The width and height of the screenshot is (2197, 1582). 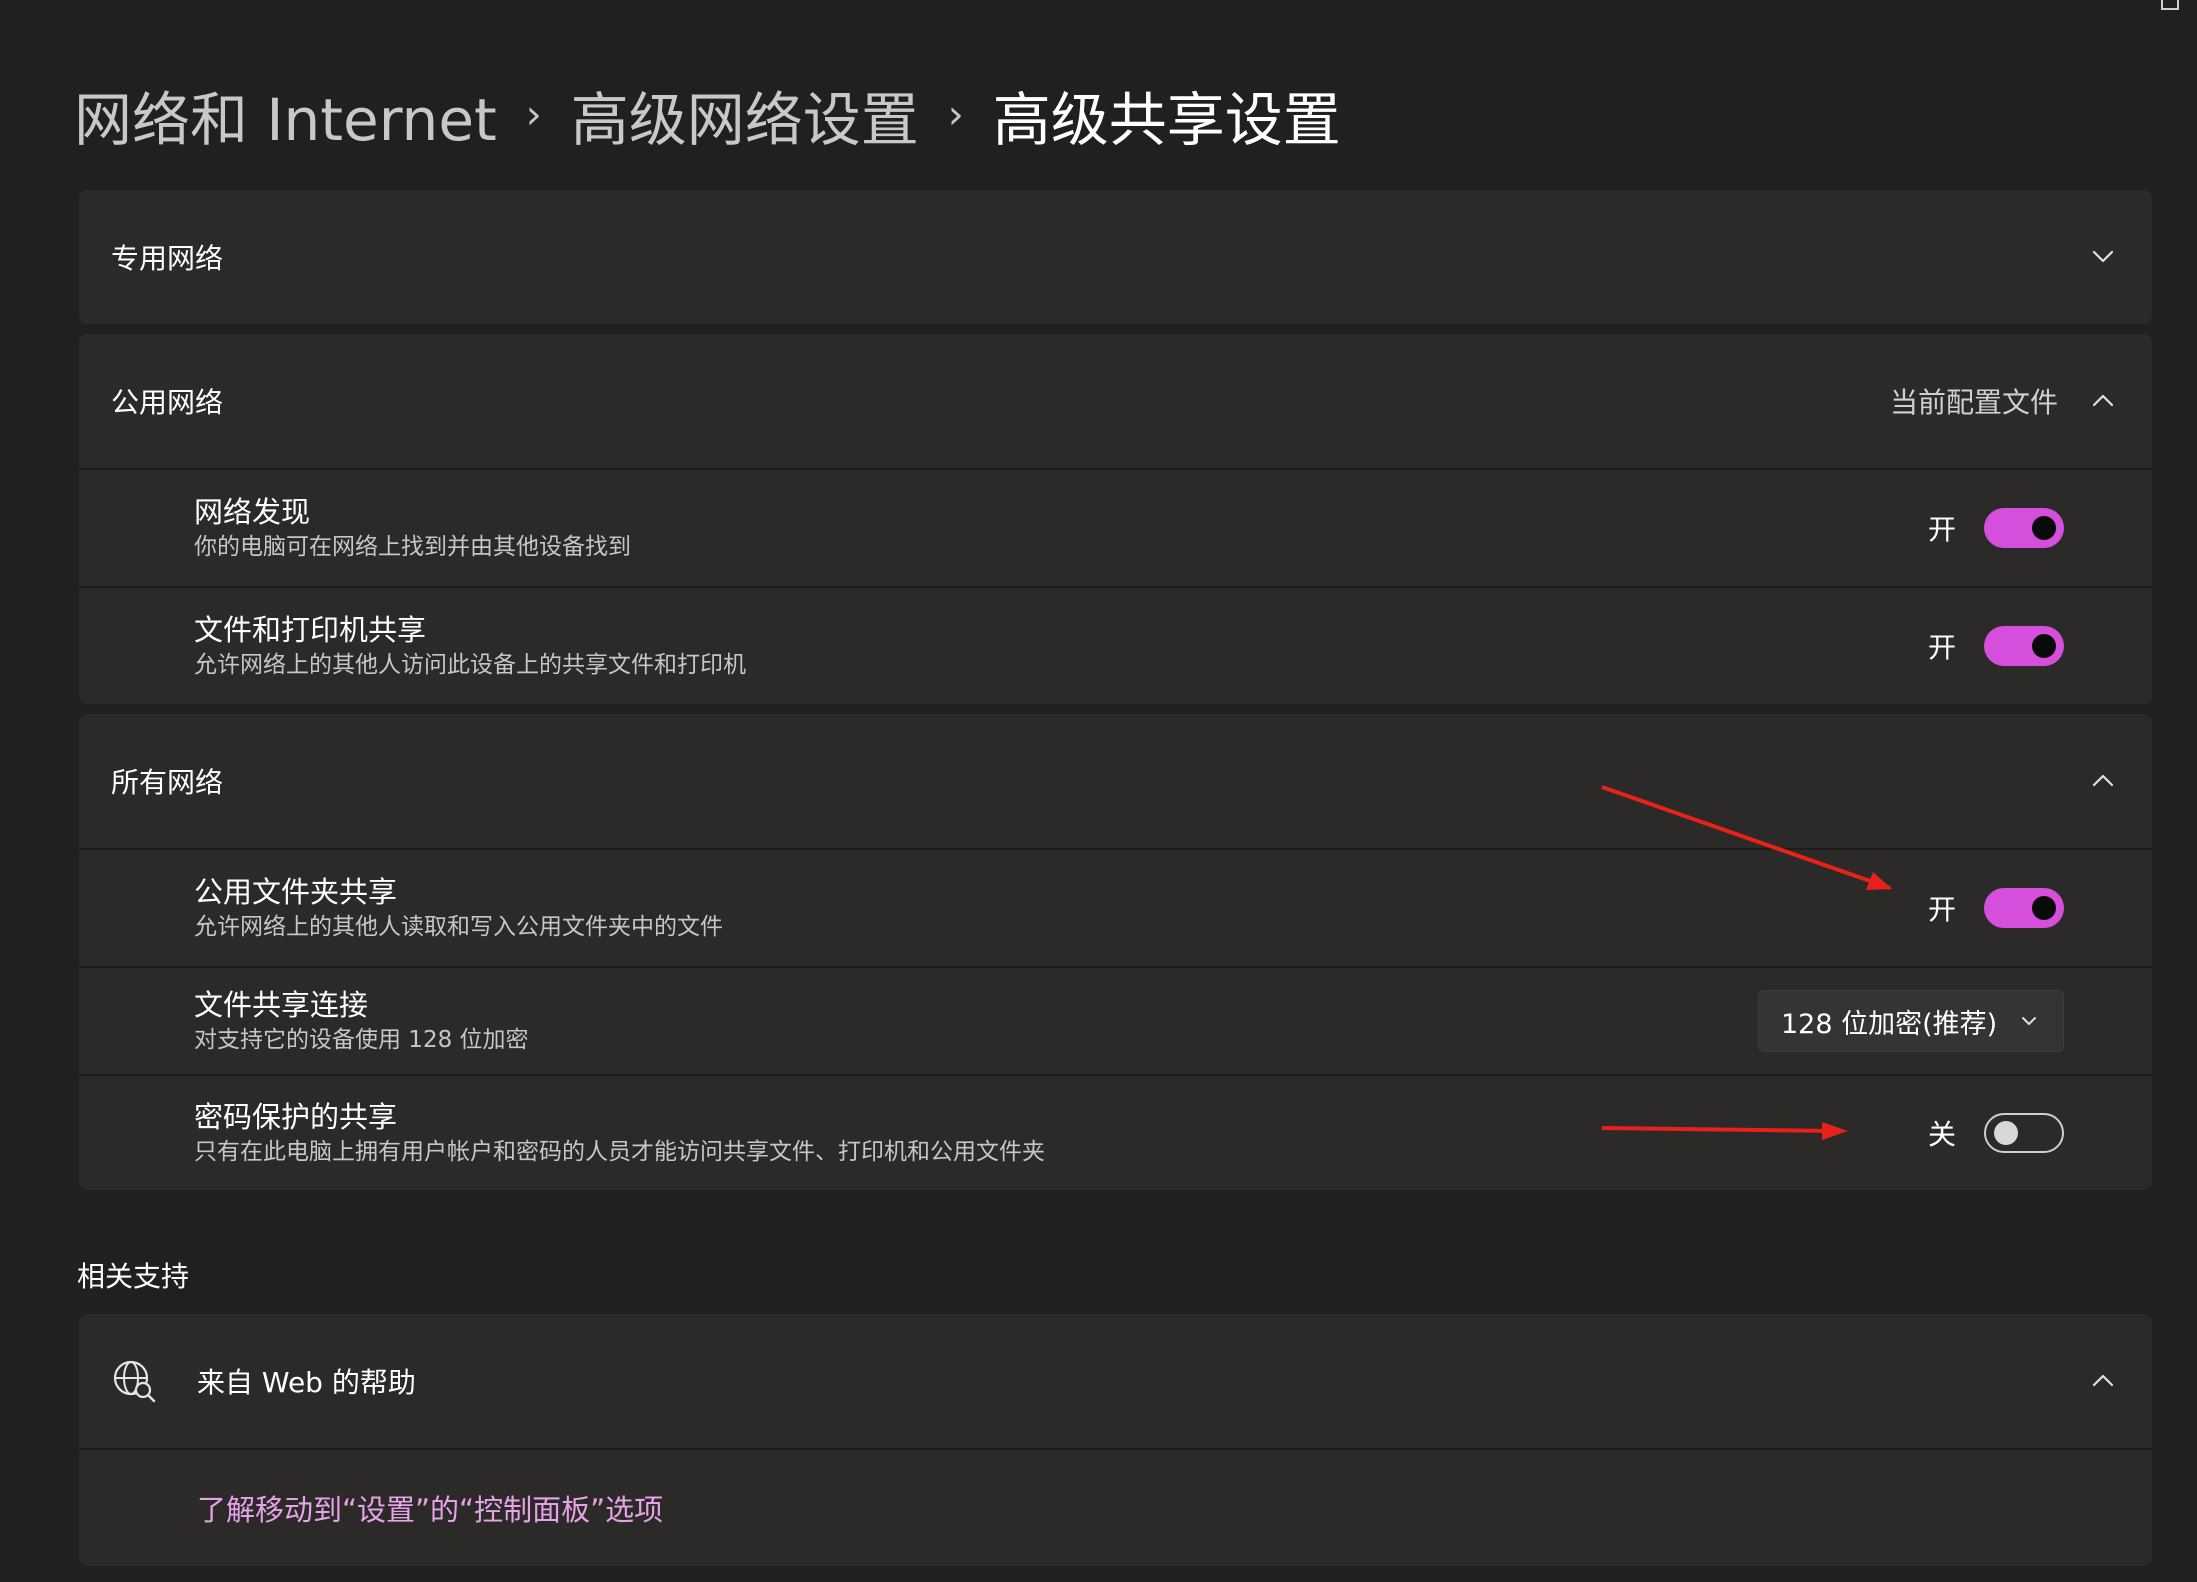 What do you see at coordinates (310, 630) in the screenshot?
I see `file-printer-sharing-title: 文件和打印机共享` at bounding box center [310, 630].